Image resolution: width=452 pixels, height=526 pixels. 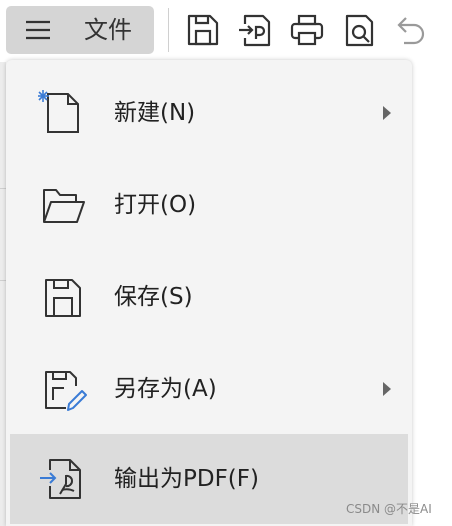 What do you see at coordinates (307, 30) in the screenshot?
I see `print-icon` at bounding box center [307, 30].